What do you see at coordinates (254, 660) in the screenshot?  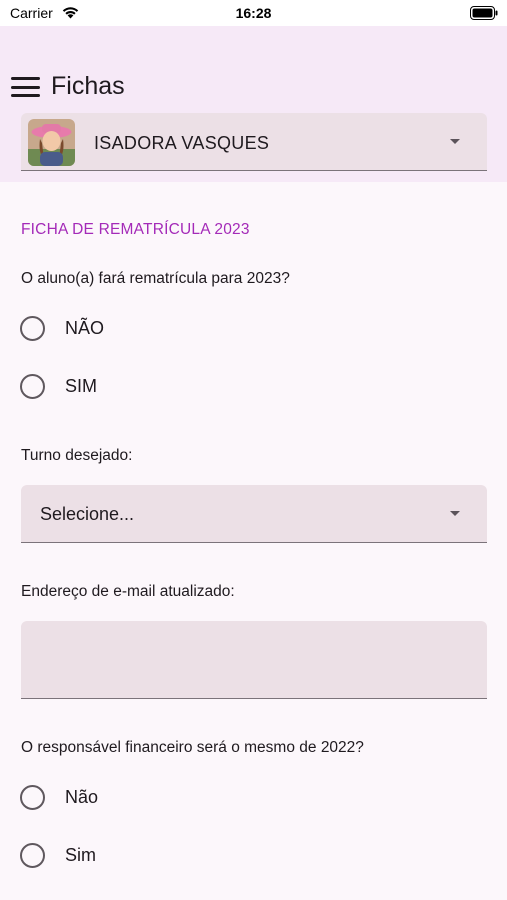 I see `email-field` at bounding box center [254, 660].